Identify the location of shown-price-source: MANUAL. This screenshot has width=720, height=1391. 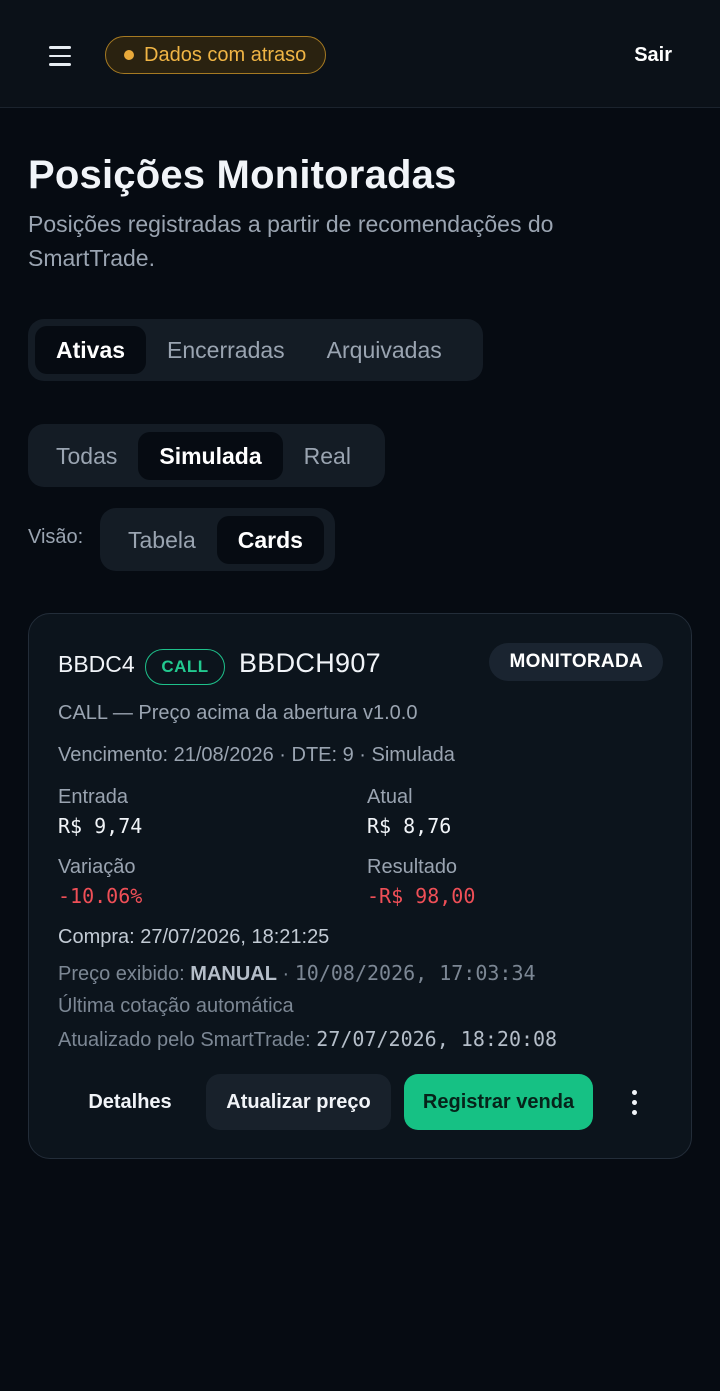
(233, 974).